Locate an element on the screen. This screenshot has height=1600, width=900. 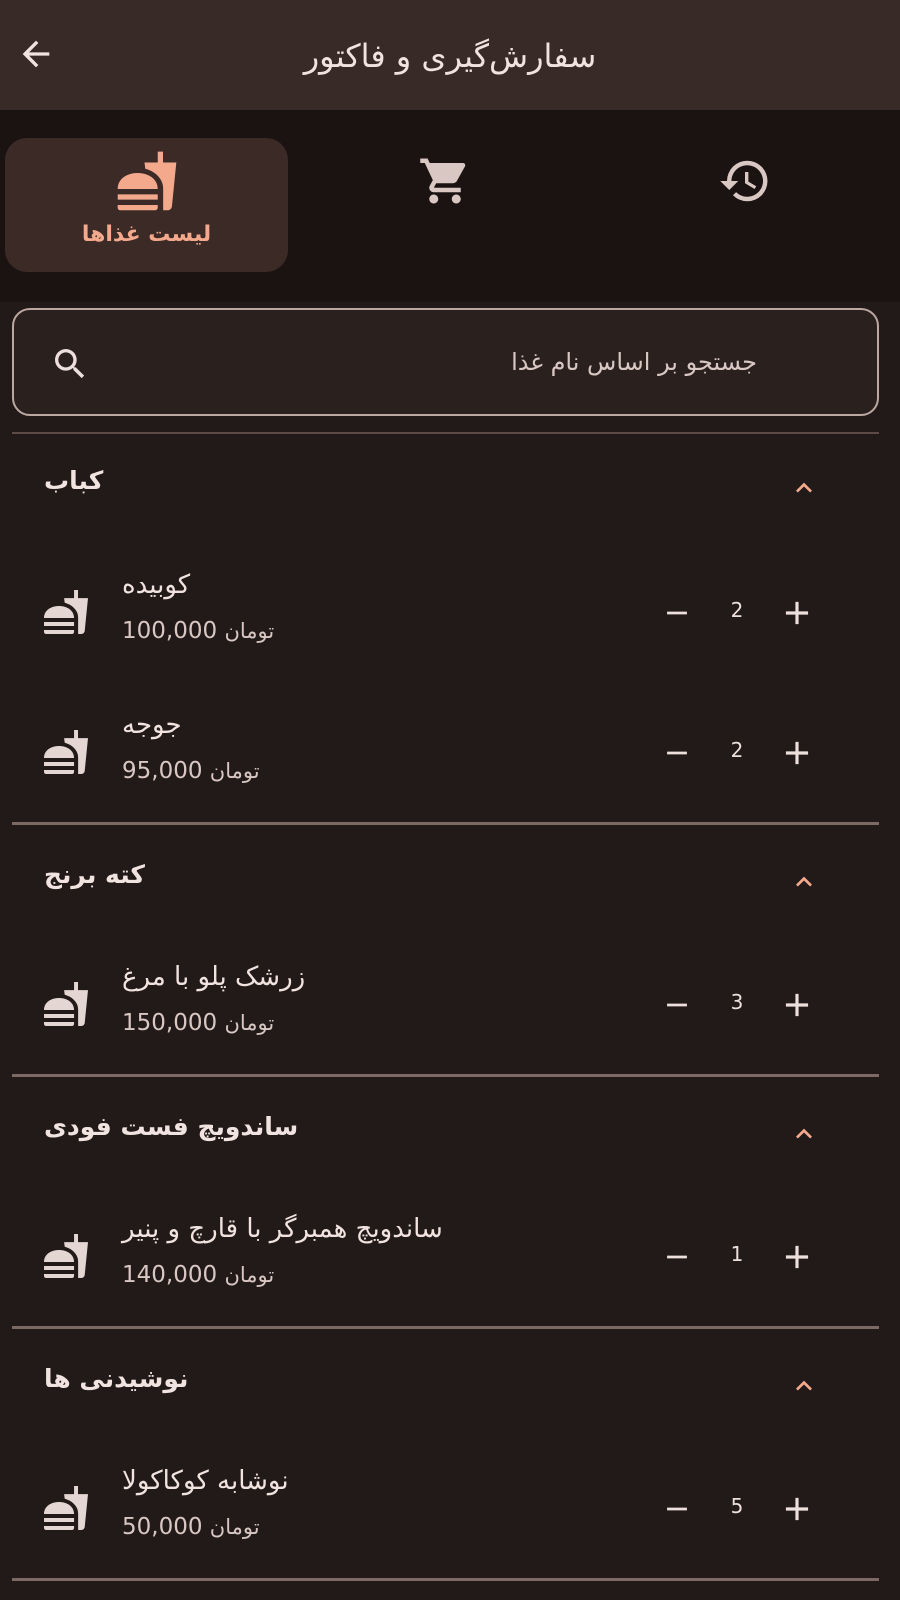
item-name: کوبیده is located at coordinates (156, 585).